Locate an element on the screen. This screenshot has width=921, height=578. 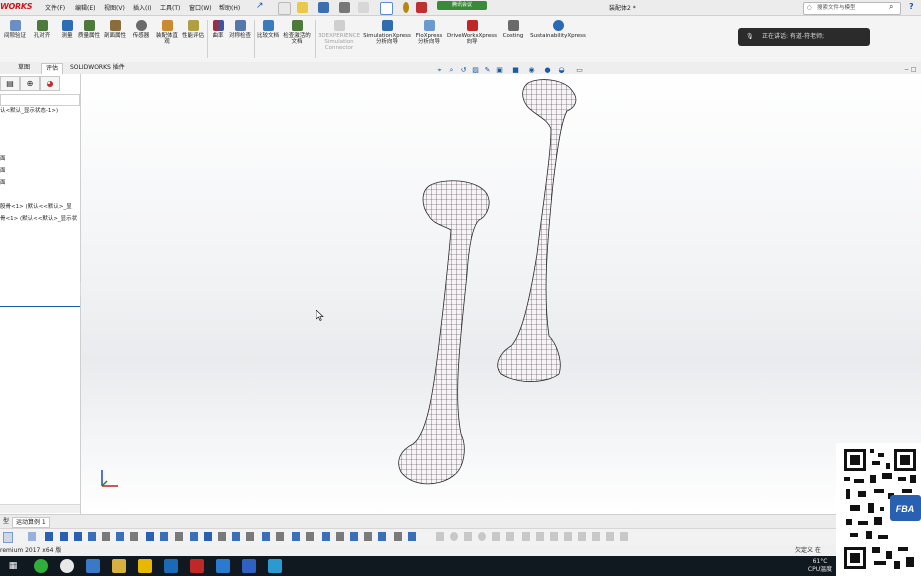
check-active-button: 检查激活的文档 is located at coordinates (297, 32).